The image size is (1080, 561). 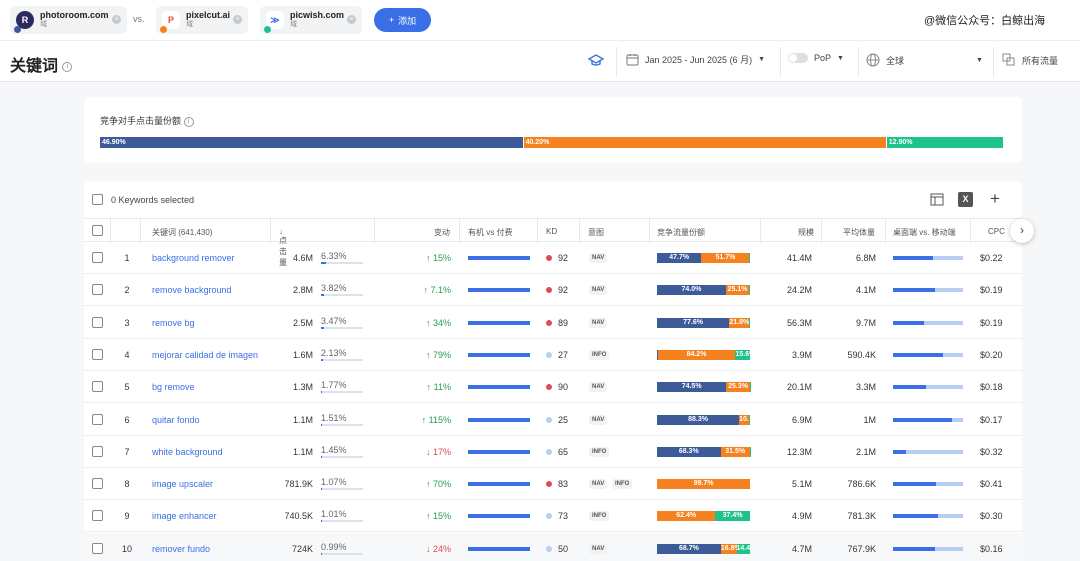 I want to click on competitor-name: photoroom.com, so click(x=74, y=15).